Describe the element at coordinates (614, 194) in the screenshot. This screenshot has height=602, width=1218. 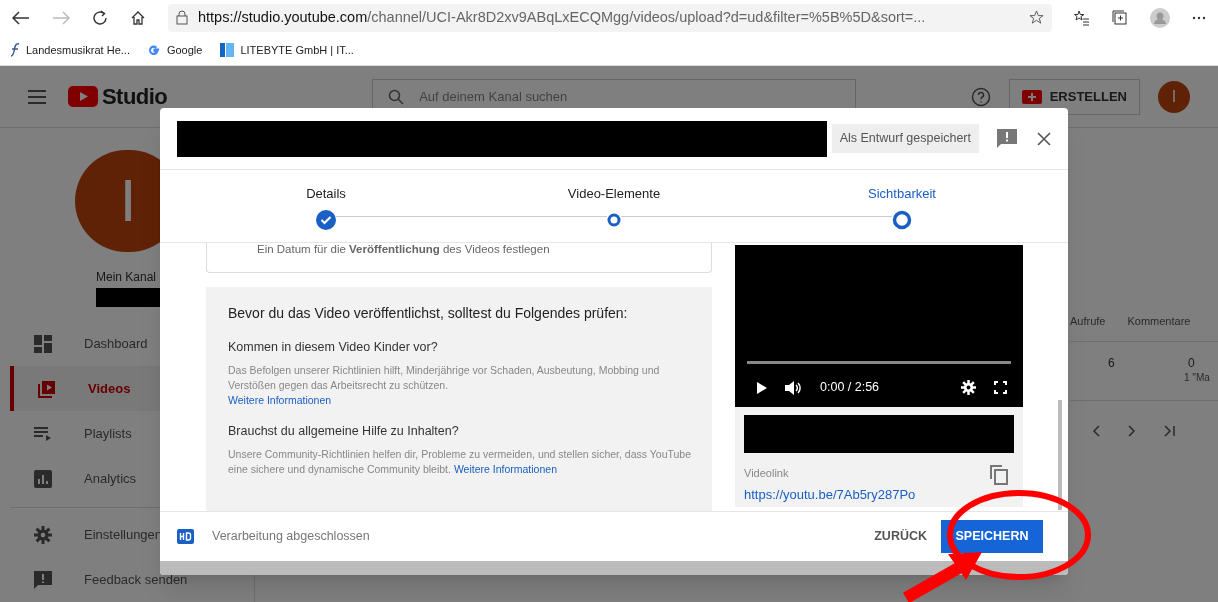
I see `step-tab: Video-Elemente` at that location.